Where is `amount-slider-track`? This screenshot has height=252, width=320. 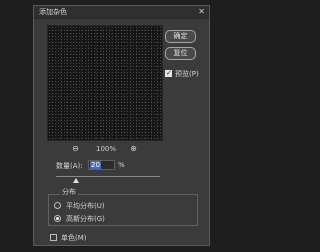
amount-slider-track is located at coordinates (108, 176).